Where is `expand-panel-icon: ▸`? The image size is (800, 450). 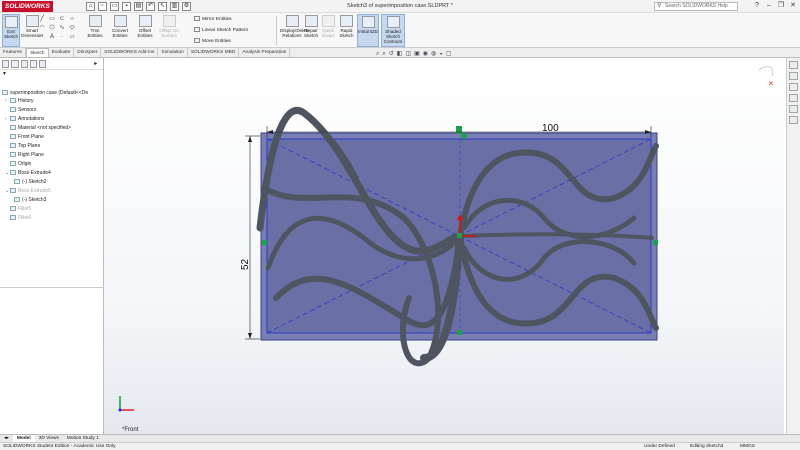 expand-panel-icon: ▸ is located at coordinates (97, 64).